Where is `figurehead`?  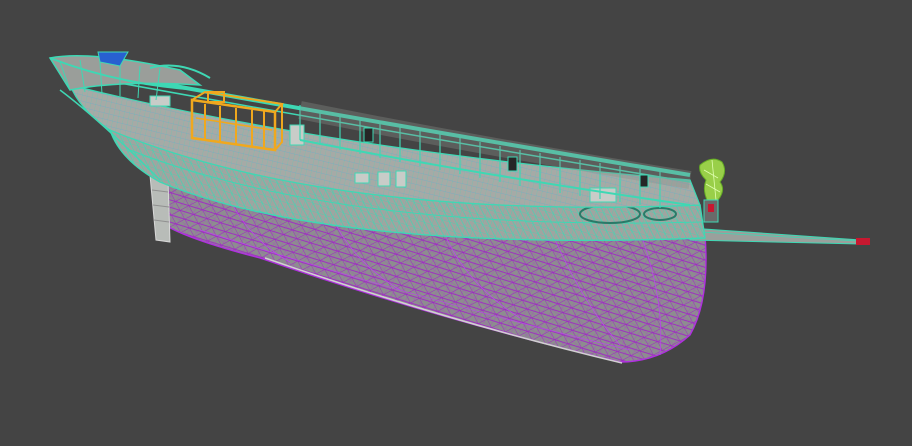 figurehead is located at coordinates (712, 190).